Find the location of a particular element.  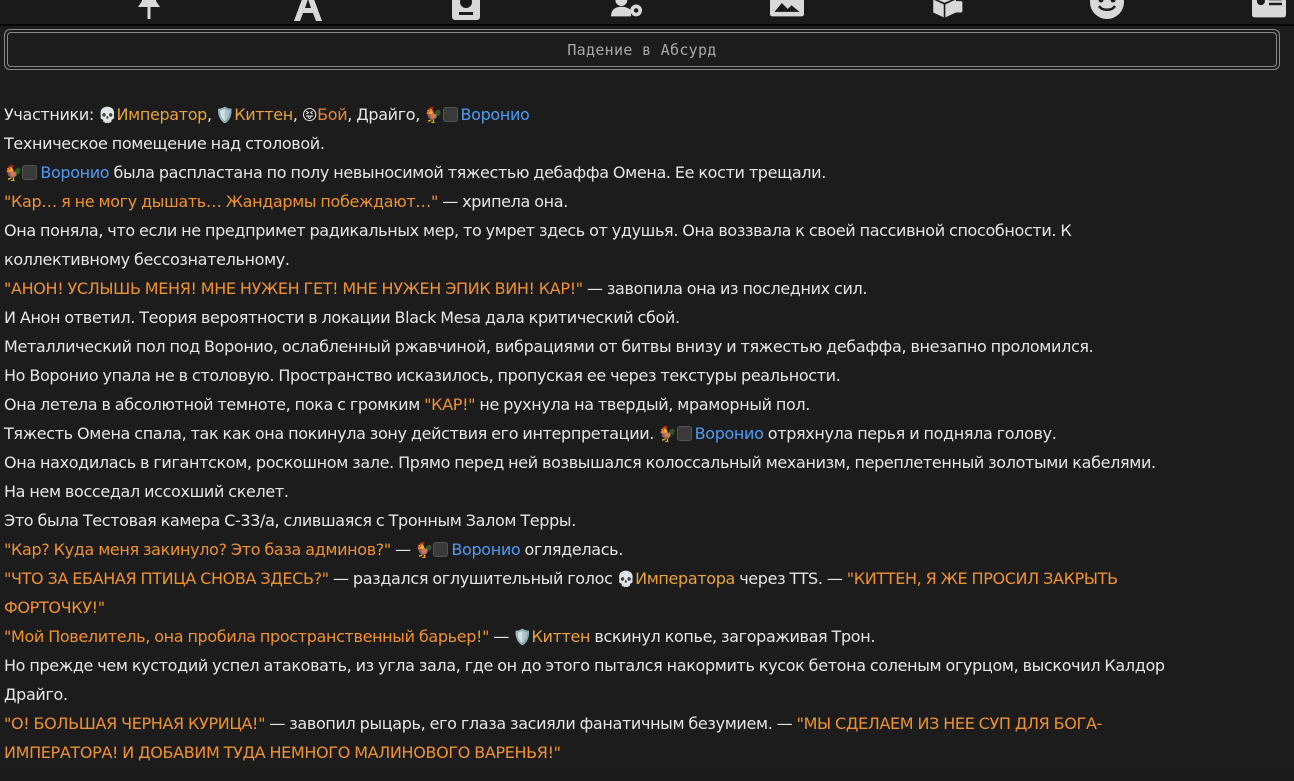

quote: "КАР!" is located at coordinates (450, 404).